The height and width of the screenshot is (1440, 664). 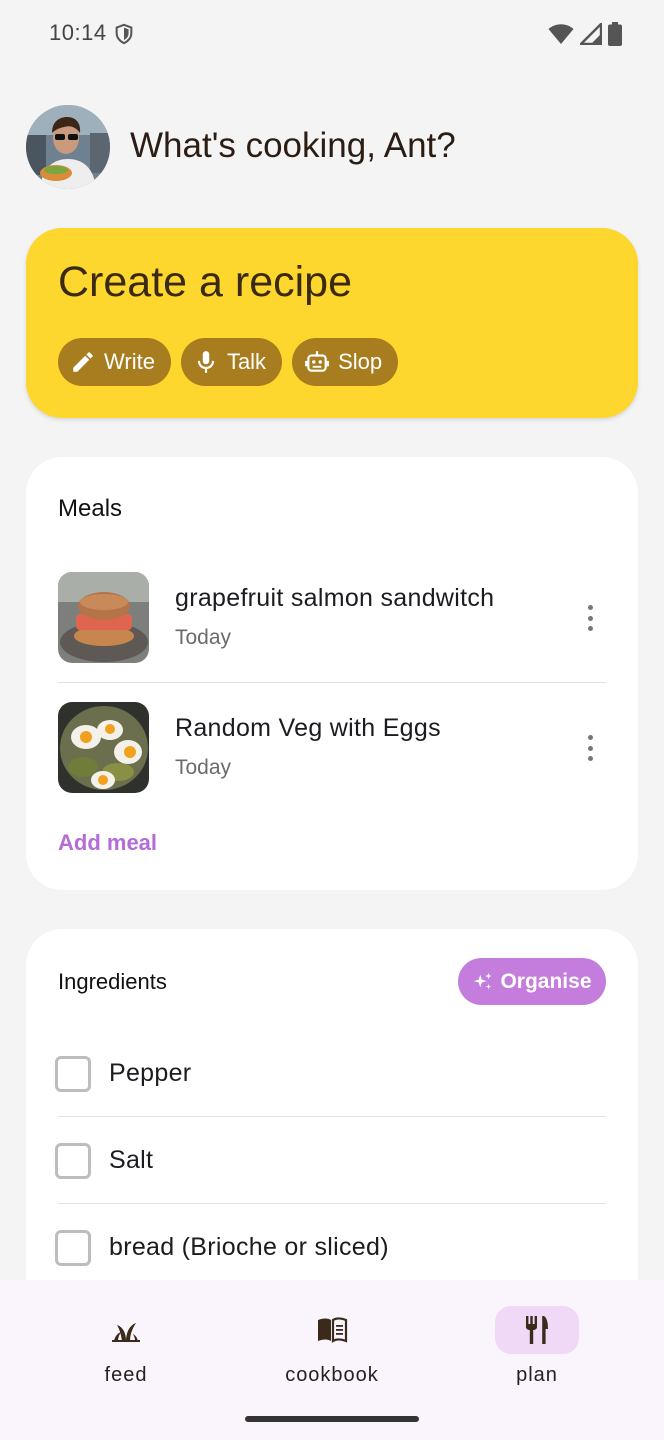 I want to click on nav-item-plan: plan, so click(x=537, y=1356).